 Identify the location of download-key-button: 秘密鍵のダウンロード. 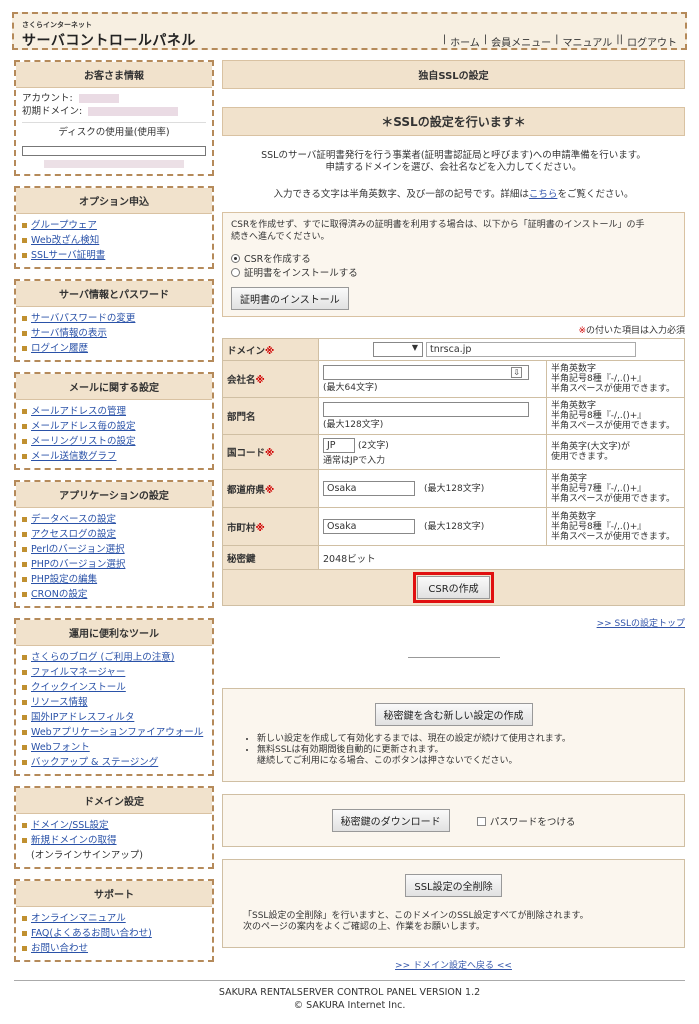
(390, 820).